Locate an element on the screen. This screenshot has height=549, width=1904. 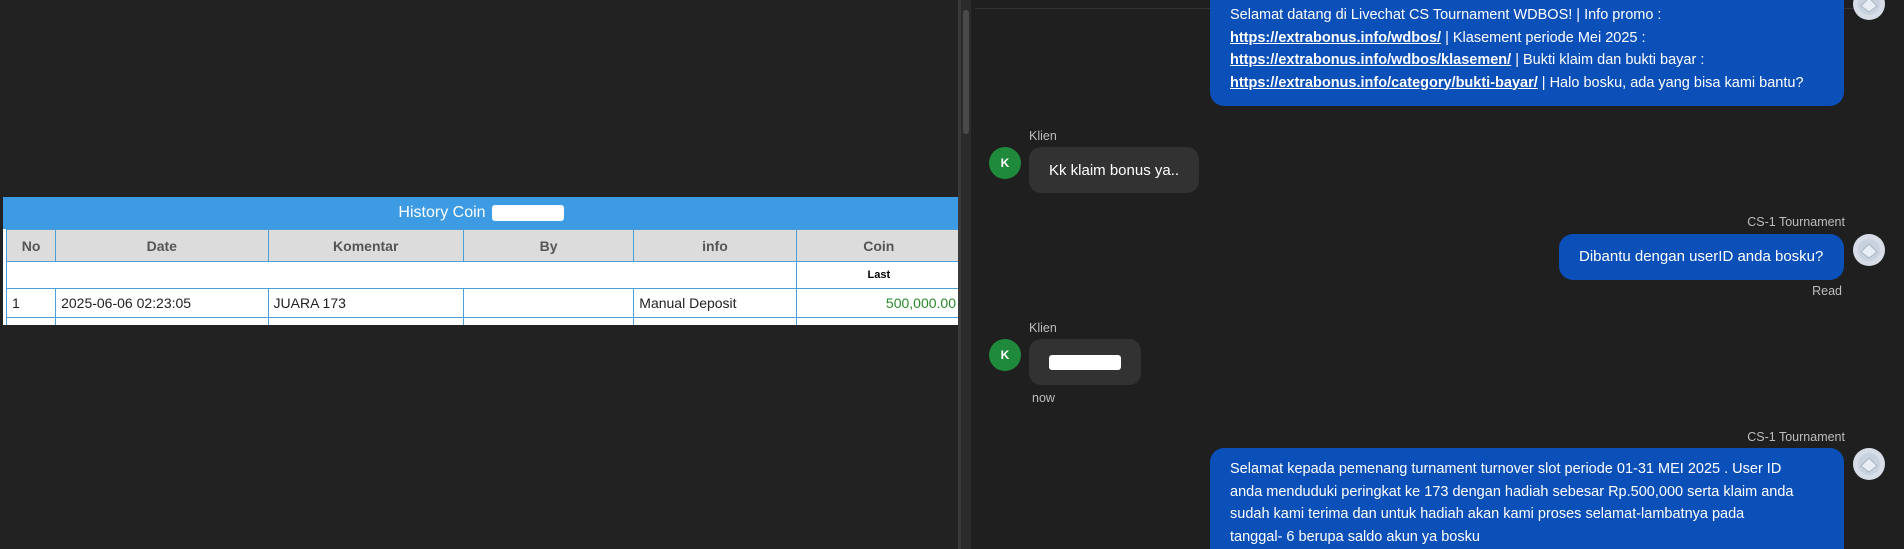
cell-date: 2025-06-06 02:23:05 is located at coordinates (162, 303).